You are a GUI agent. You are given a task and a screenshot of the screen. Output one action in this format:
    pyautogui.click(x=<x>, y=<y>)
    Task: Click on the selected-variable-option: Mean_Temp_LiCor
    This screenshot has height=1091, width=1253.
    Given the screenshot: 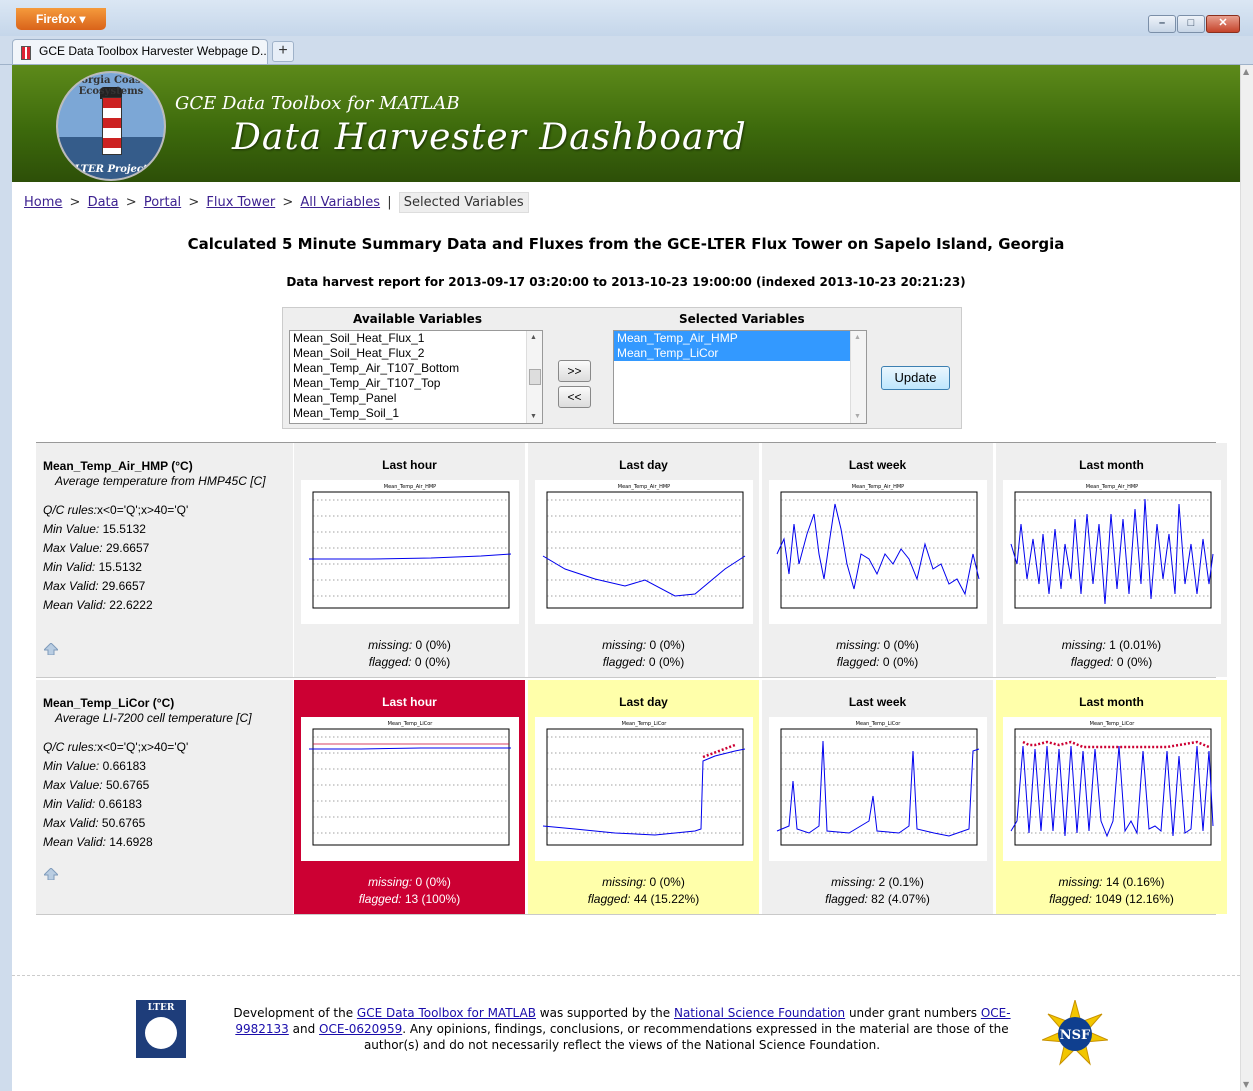 What is the action you would take?
    pyautogui.click(x=740, y=353)
    